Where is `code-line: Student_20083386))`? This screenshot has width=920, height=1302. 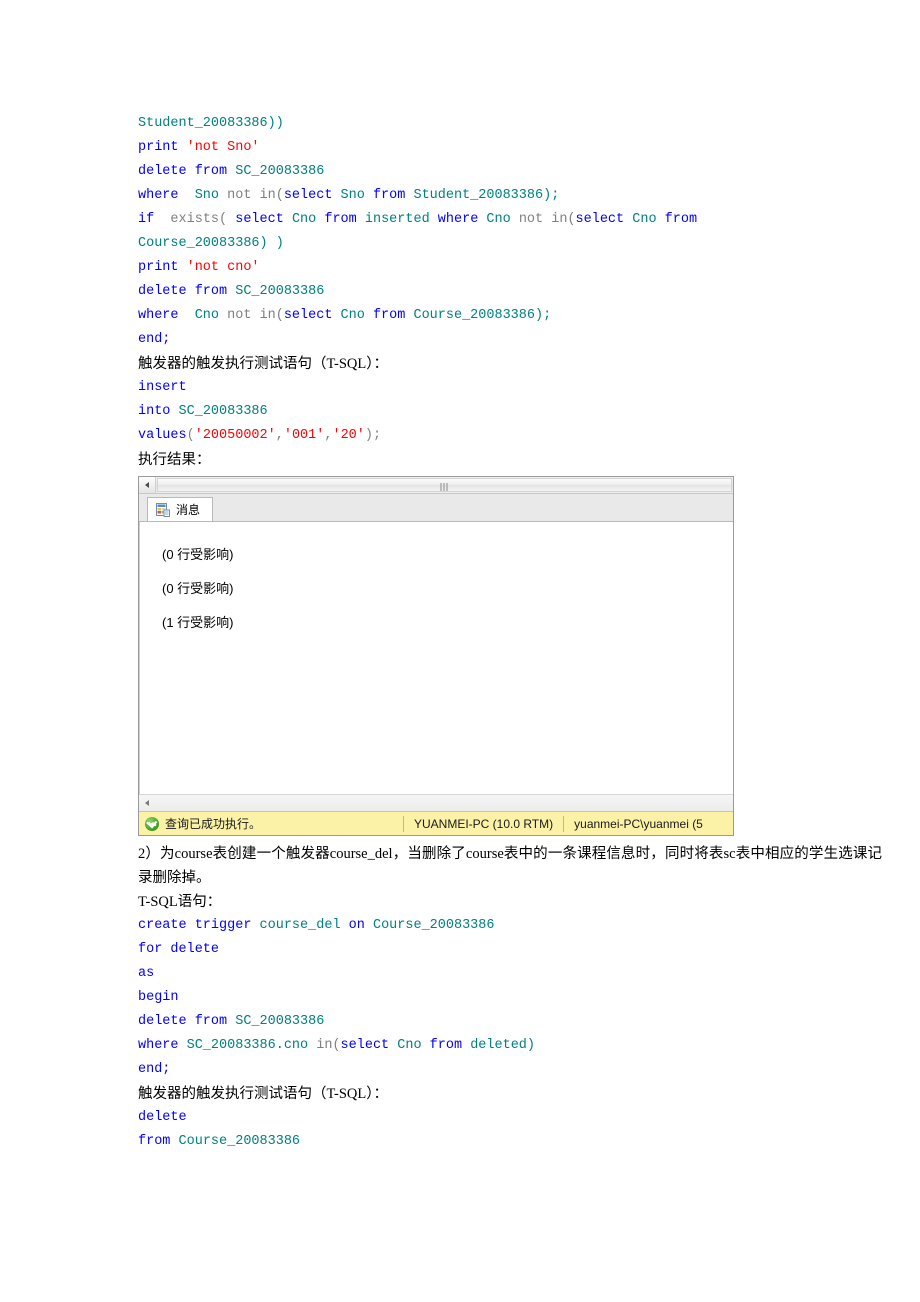 code-line: Student_20083386)) is located at coordinates (510, 124).